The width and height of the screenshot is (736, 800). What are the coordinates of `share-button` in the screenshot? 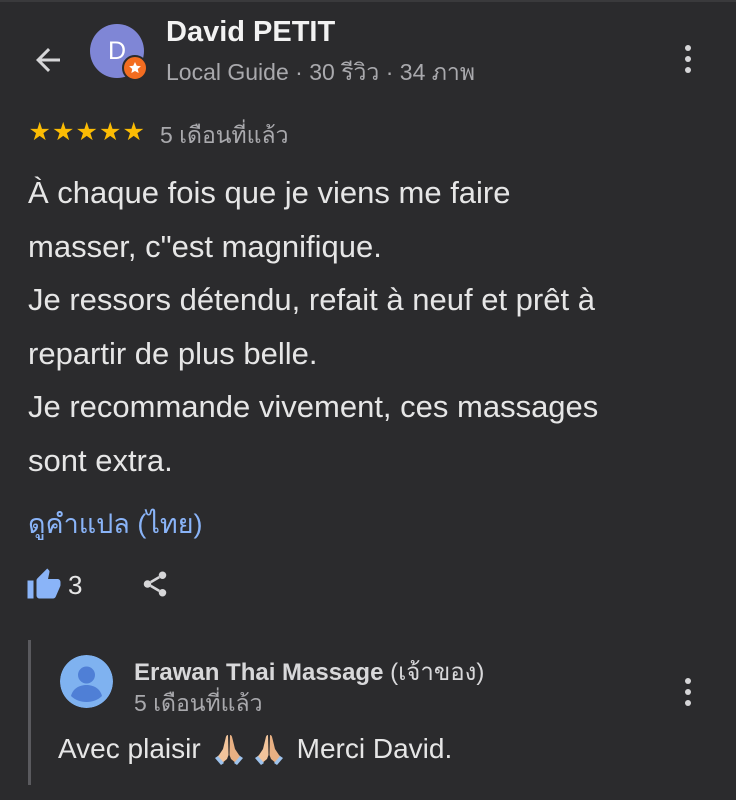 It's located at (155, 584).